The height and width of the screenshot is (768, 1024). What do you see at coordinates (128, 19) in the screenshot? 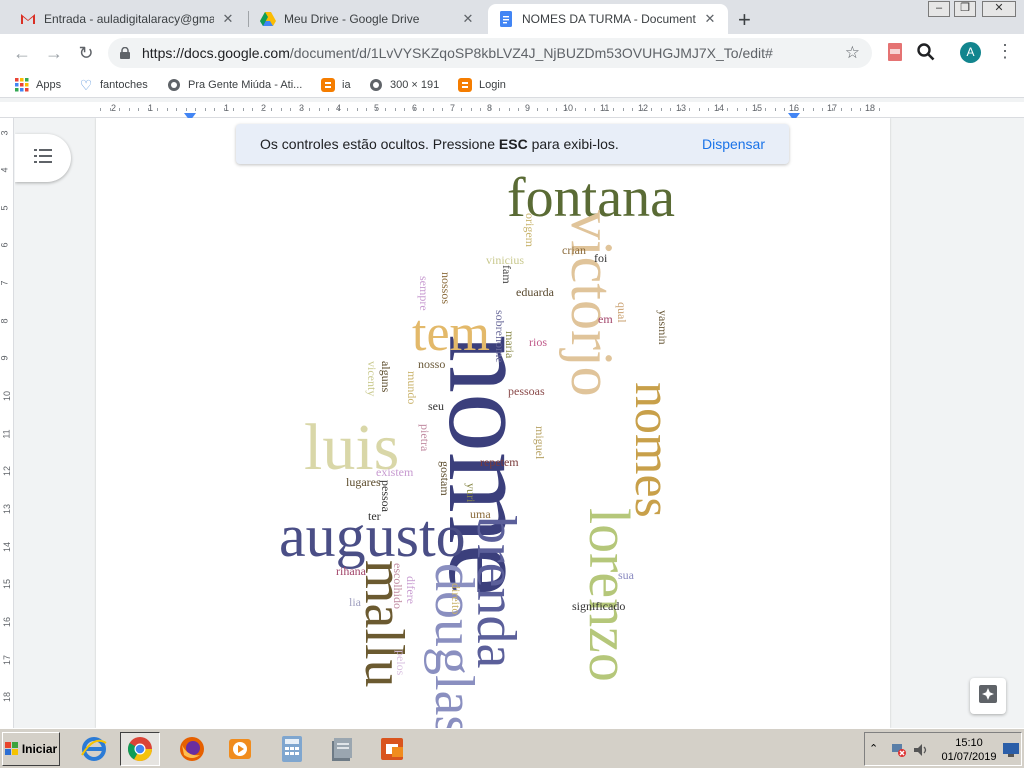
I see `tab-gmail: Entrada - auladigitalaracy@gmail.com ✕` at bounding box center [128, 19].